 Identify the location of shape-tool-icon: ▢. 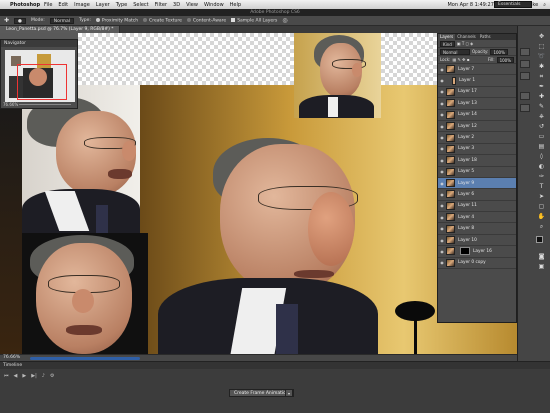
(541, 206).